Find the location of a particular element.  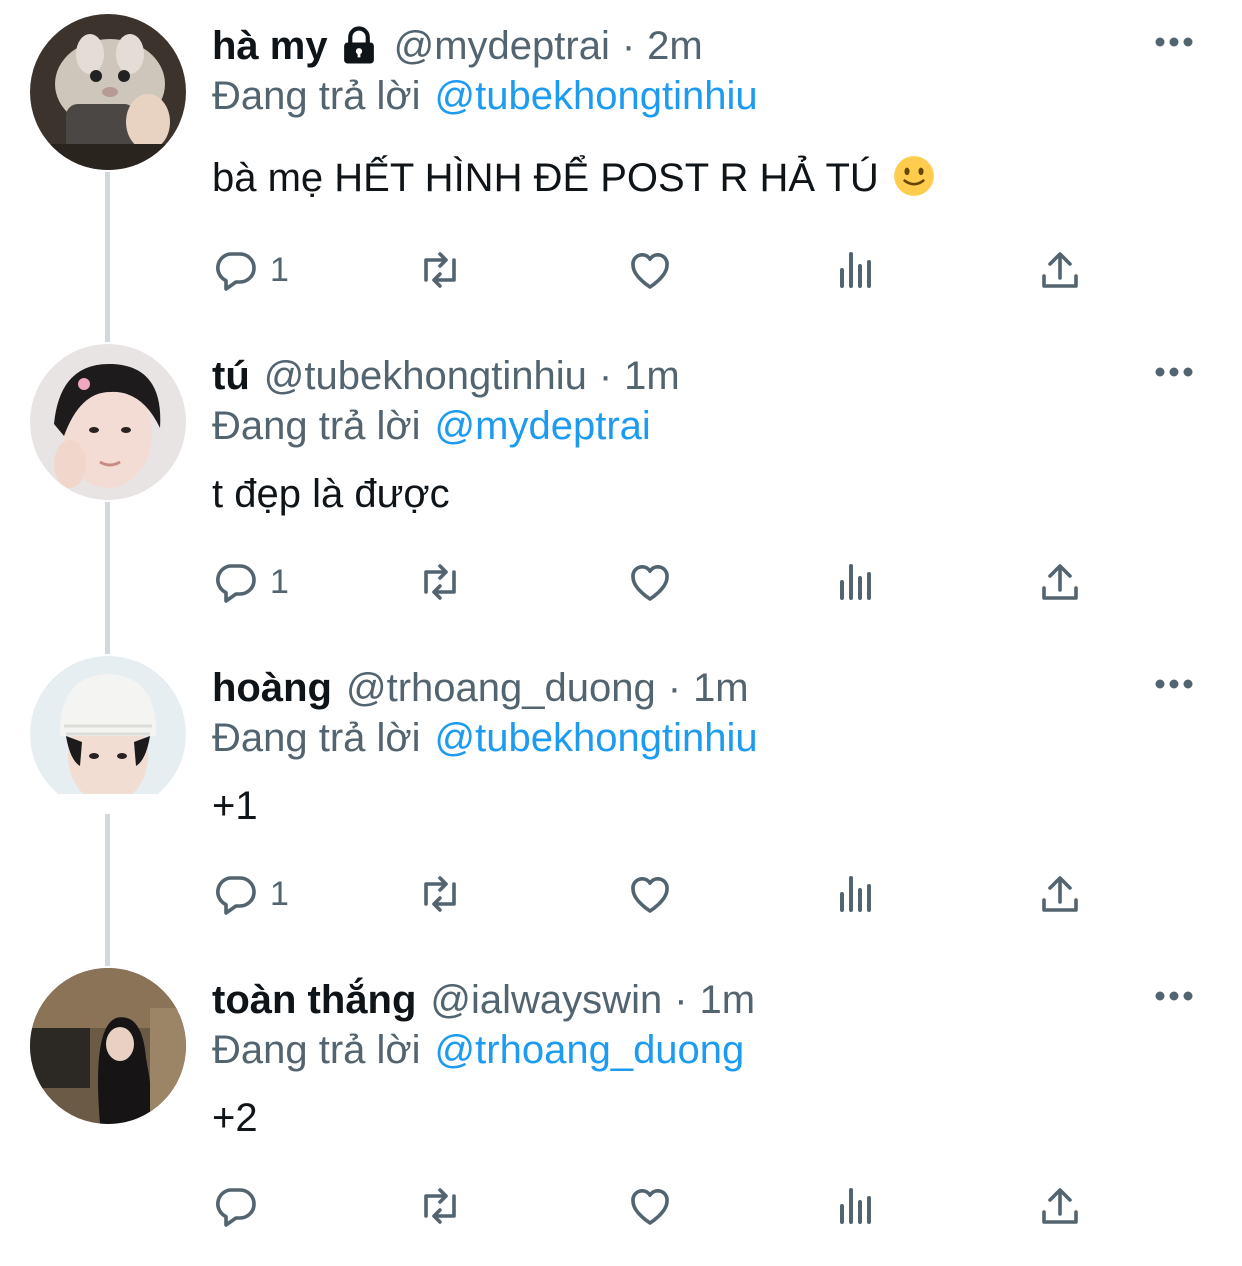

tweet-header: hoàng @trhoang_duong · 1m is located at coordinates (480, 688).